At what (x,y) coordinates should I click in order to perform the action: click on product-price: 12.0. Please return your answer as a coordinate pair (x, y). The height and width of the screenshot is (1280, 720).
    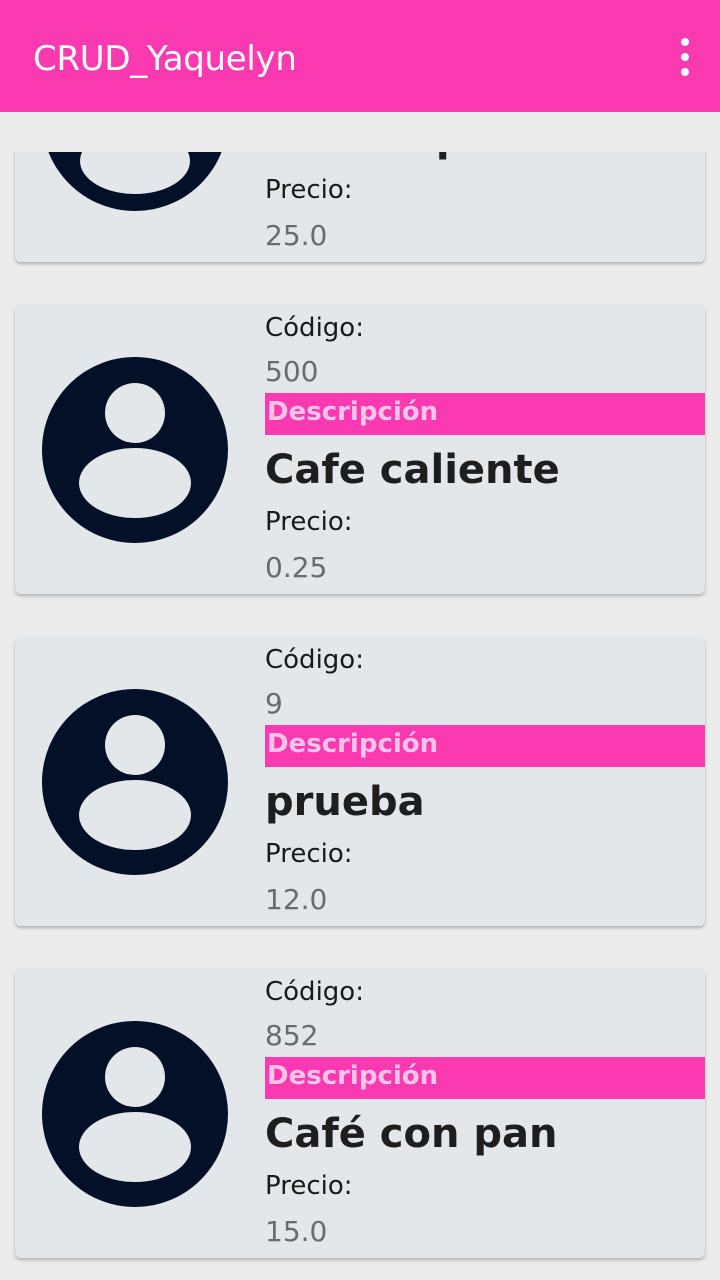
    Looking at the image, I should click on (296, 899).